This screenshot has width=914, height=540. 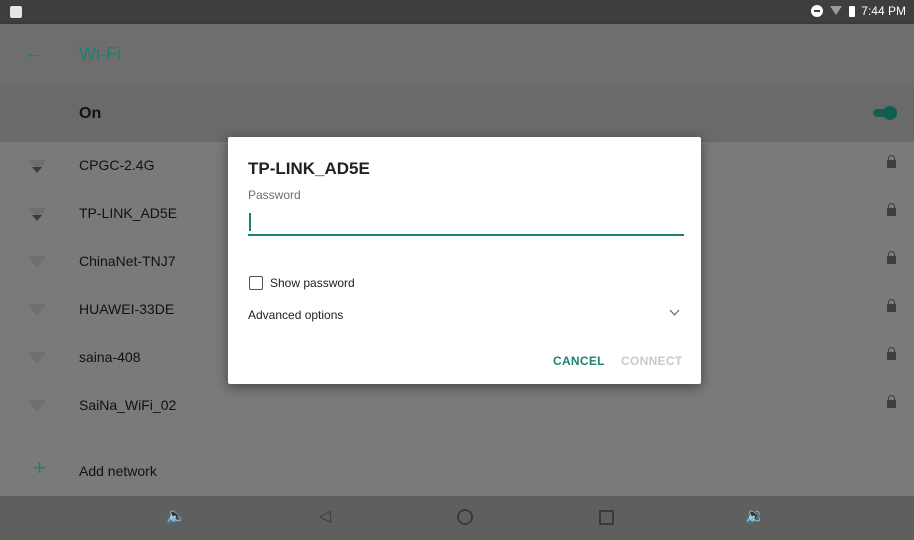 I want to click on wifi-toggle-label: On, so click(x=90, y=113).